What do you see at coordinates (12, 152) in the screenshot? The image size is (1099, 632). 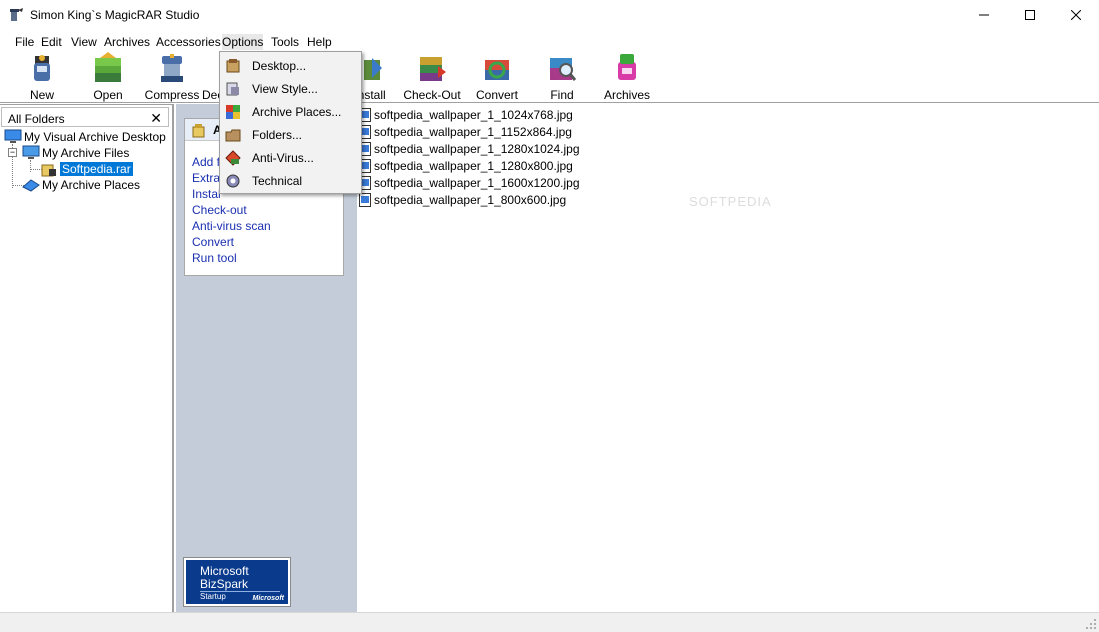 I see `tree-collapse-toggle: −` at bounding box center [12, 152].